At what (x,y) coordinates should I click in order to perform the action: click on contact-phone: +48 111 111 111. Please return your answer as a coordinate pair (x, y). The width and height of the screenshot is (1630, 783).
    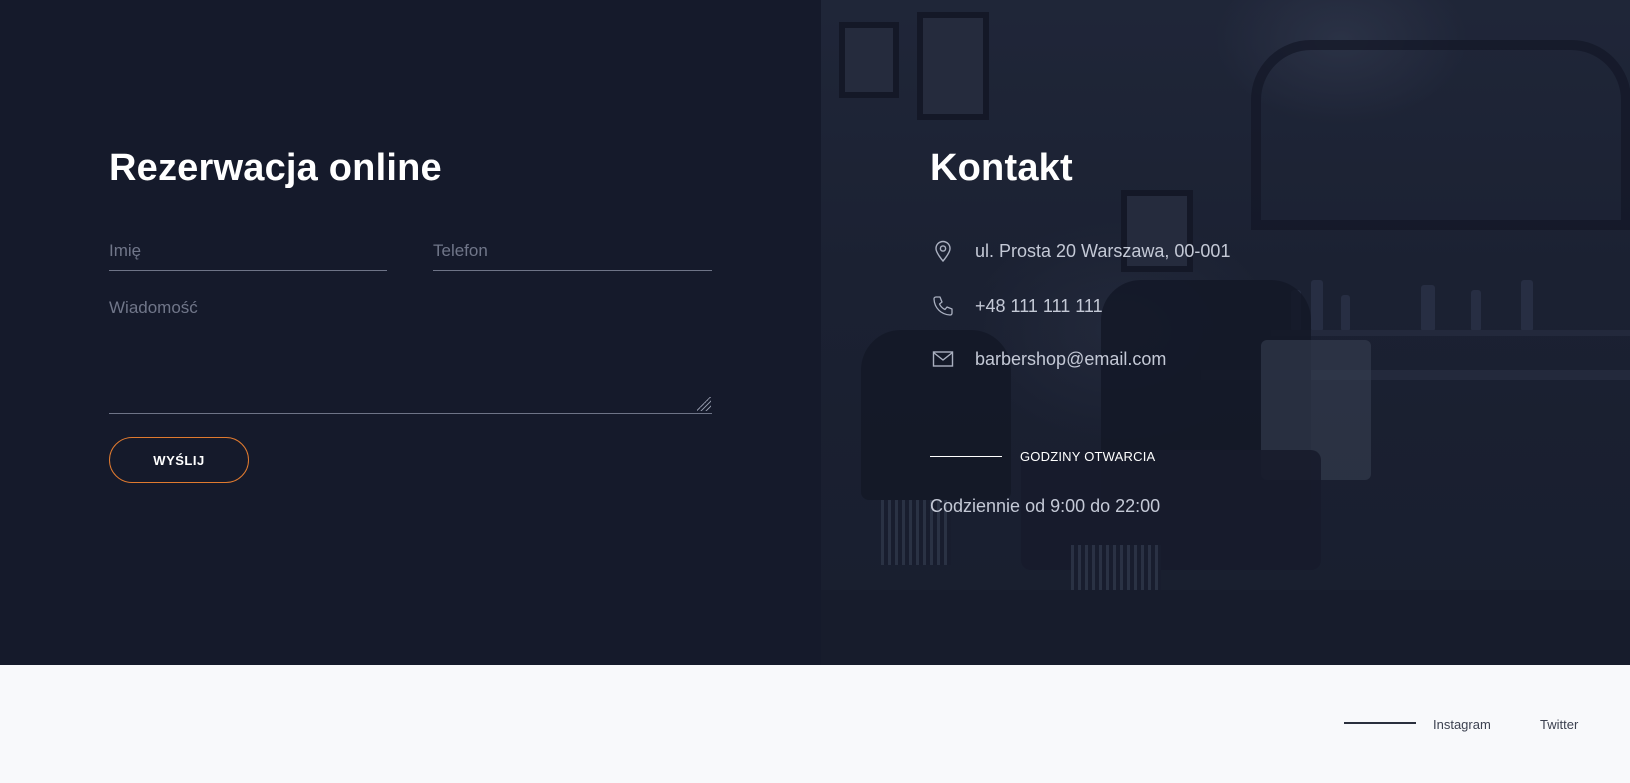
    Looking at the image, I should click on (1017, 306).